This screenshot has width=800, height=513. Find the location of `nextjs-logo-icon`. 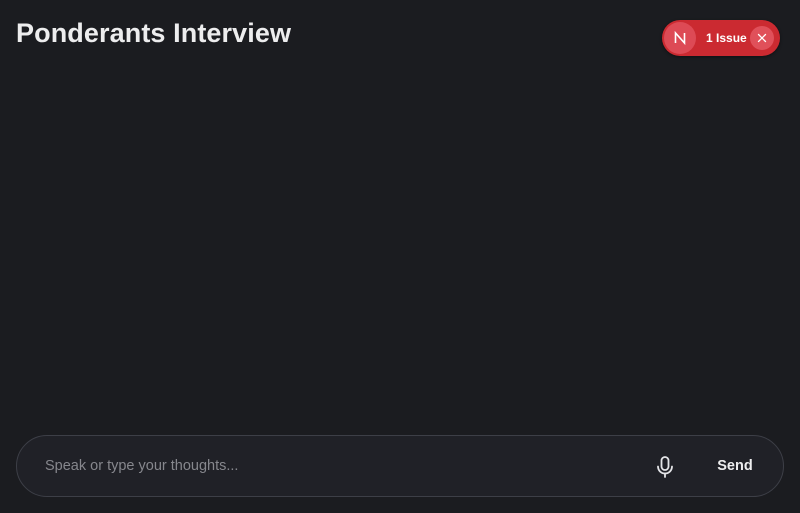

nextjs-logo-icon is located at coordinates (680, 38).